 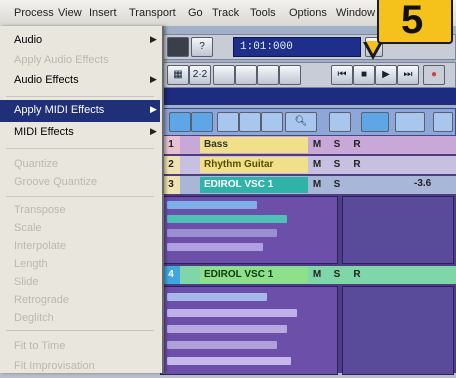 I want to click on track-name: Bass, so click(x=254, y=145).